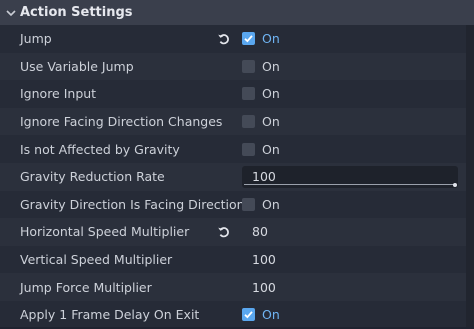  I want to click on property-value: 80, so click(351, 232).